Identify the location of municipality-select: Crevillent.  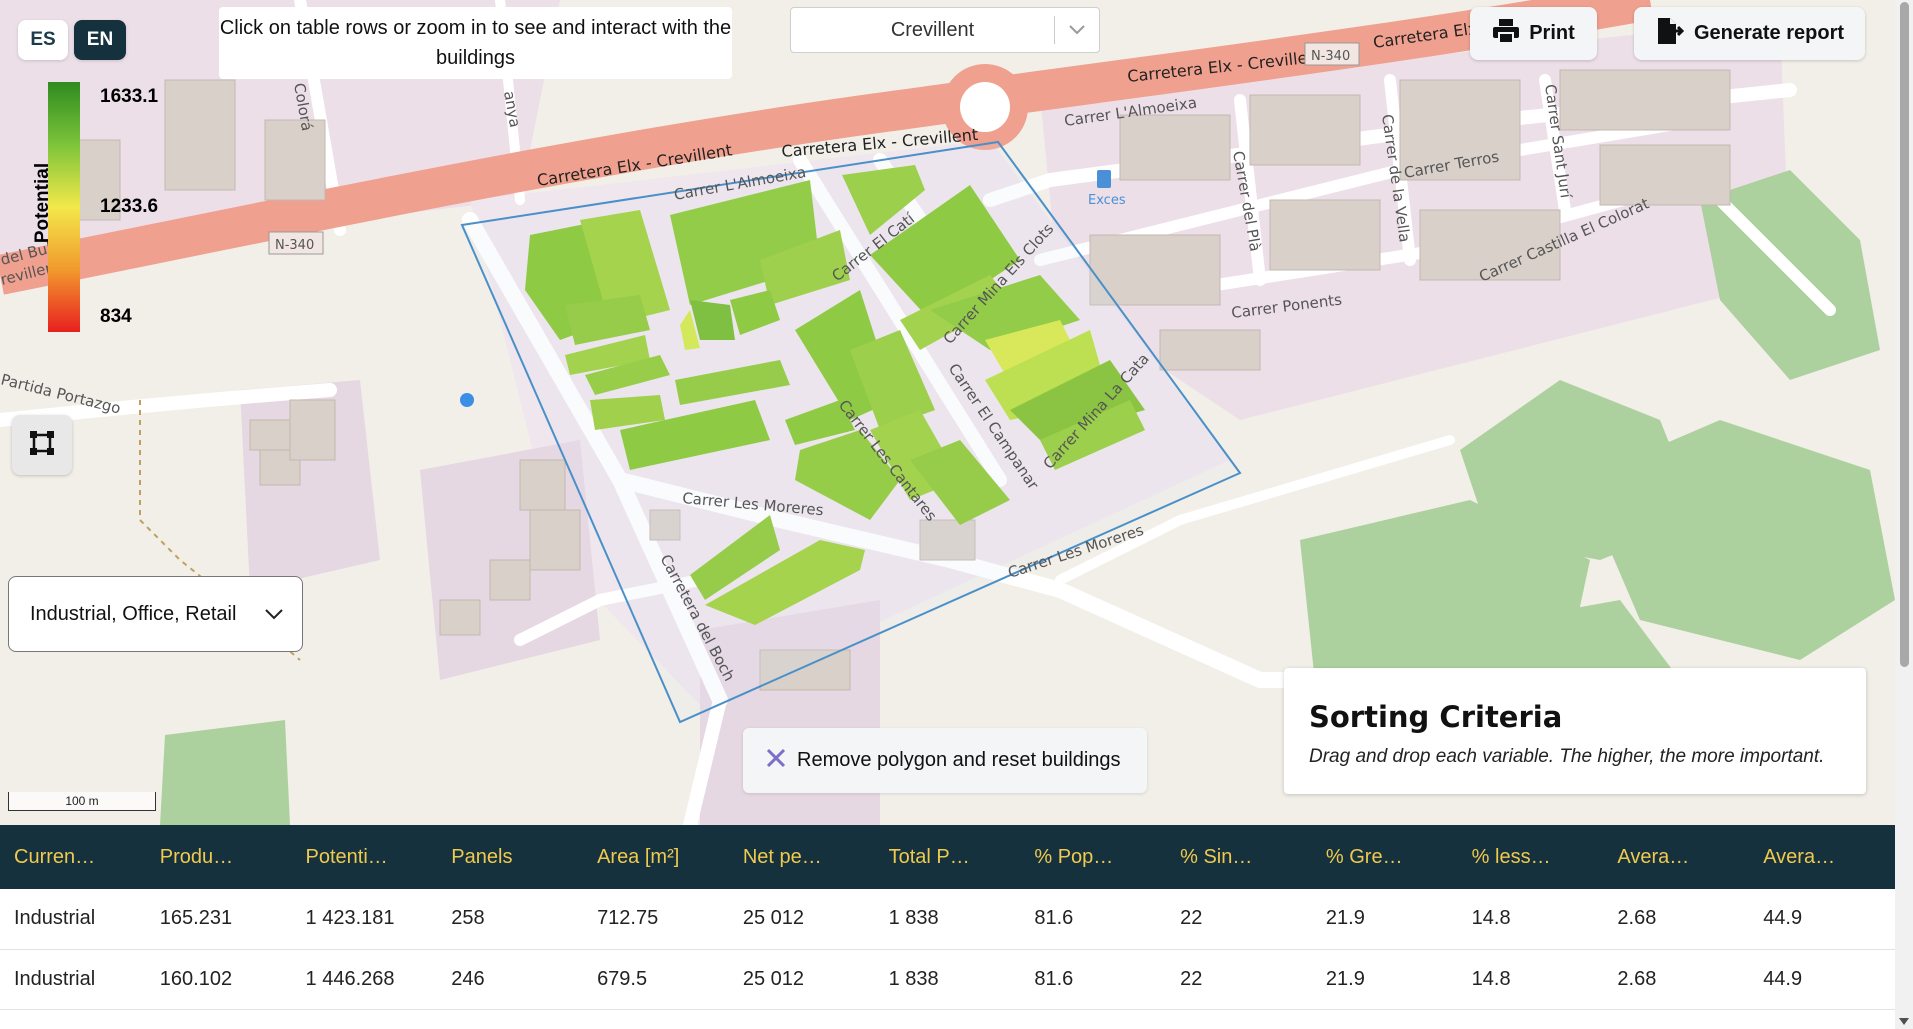
(945, 30).